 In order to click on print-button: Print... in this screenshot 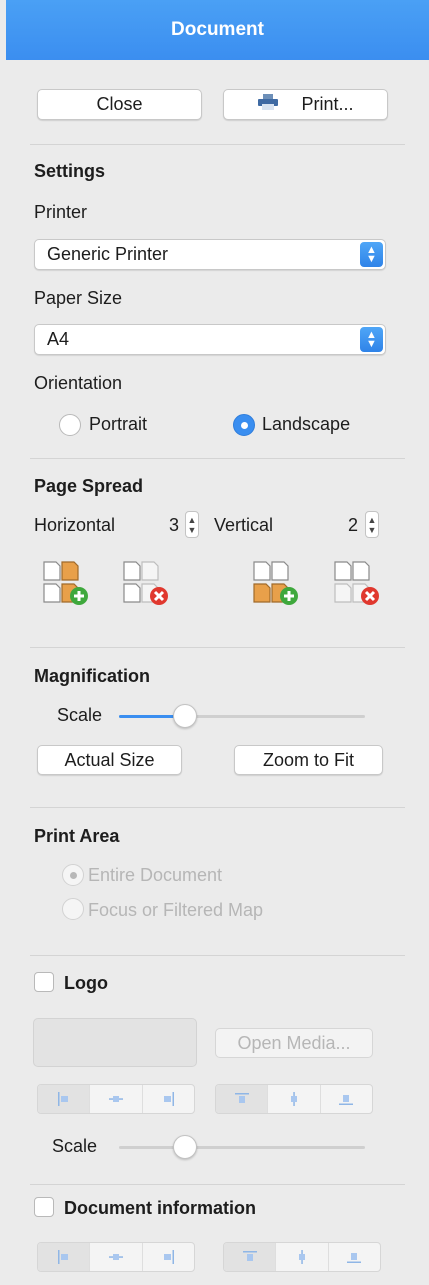, I will do `click(305, 104)`.